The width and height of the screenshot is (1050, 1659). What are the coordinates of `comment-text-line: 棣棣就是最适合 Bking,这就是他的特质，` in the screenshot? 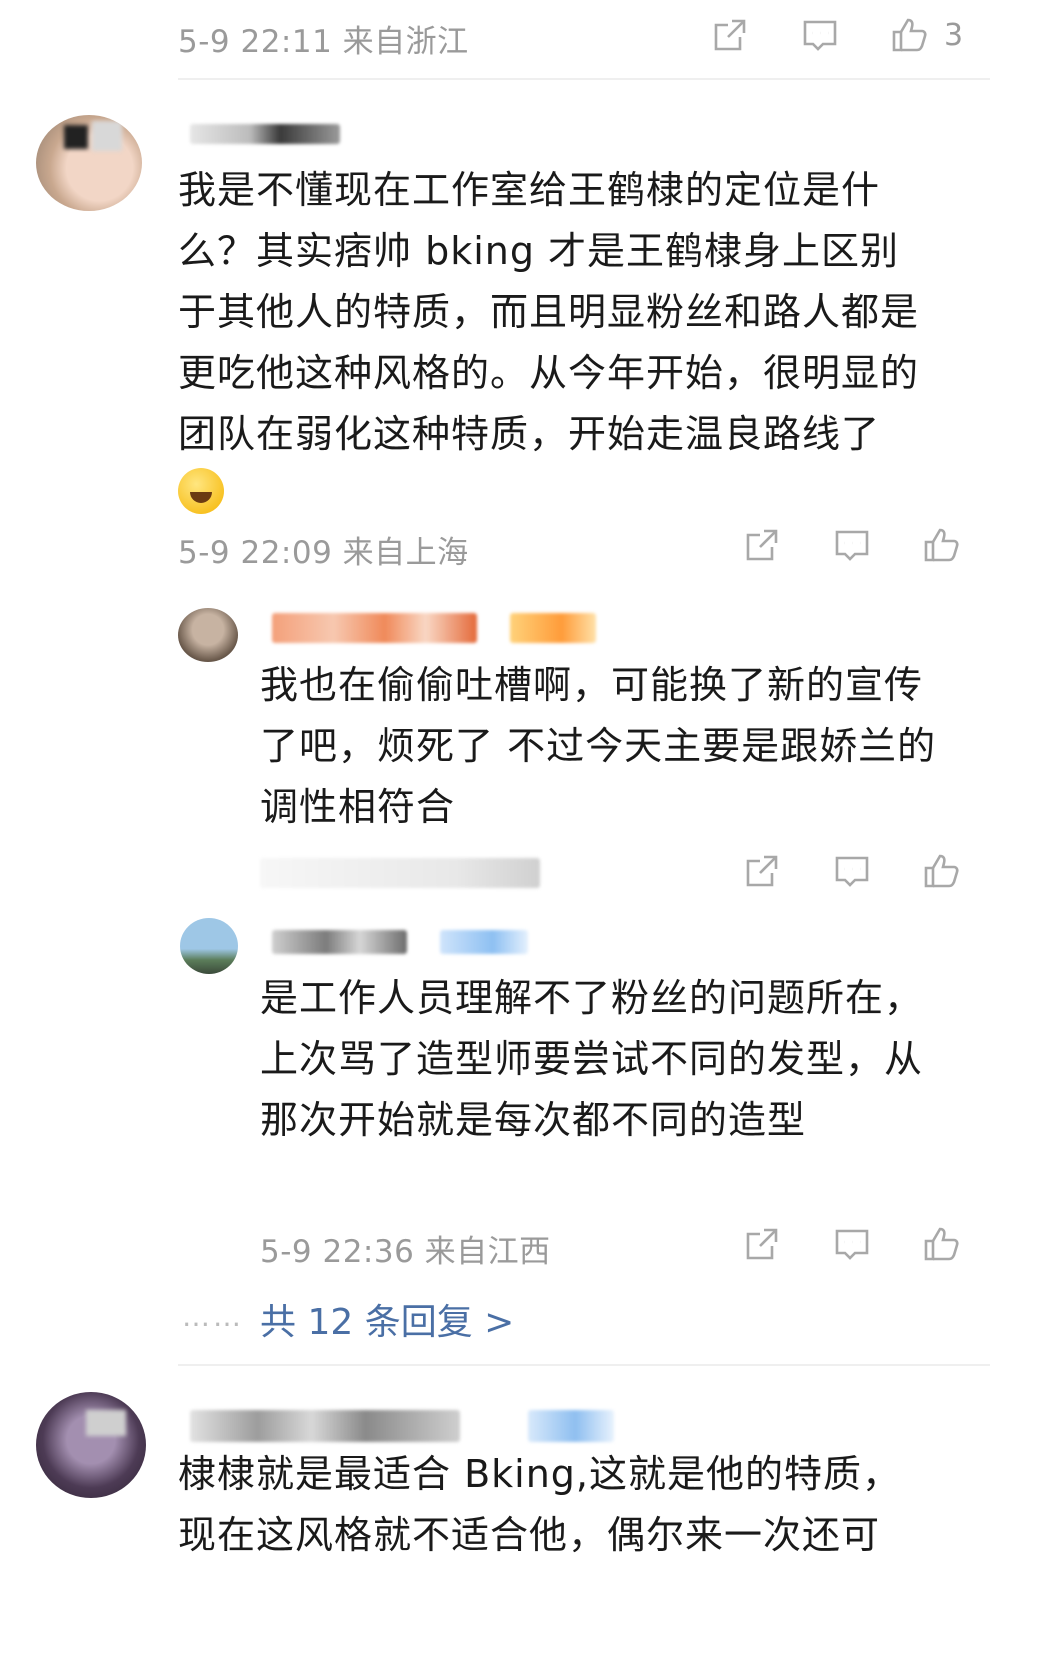 It's located at (539, 1474).